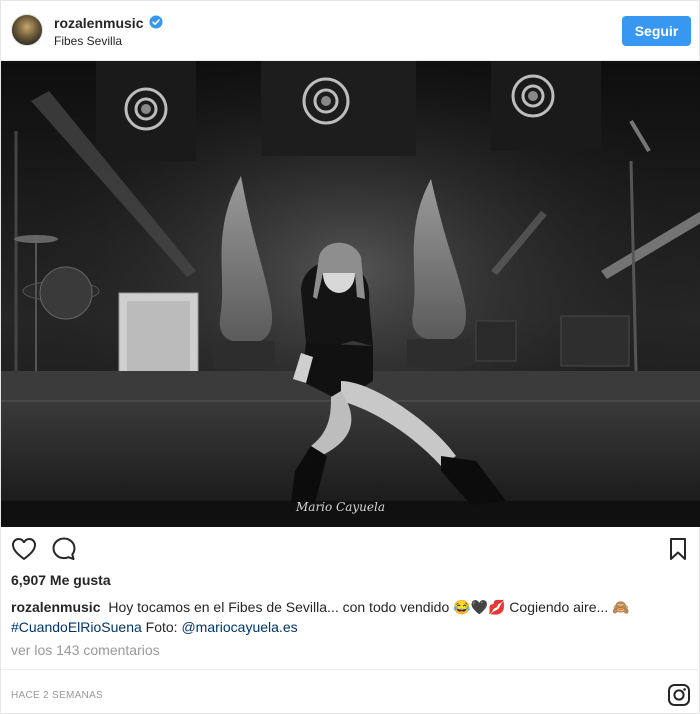 The image size is (700, 714). I want to click on bookmark-icon, so click(678, 549).